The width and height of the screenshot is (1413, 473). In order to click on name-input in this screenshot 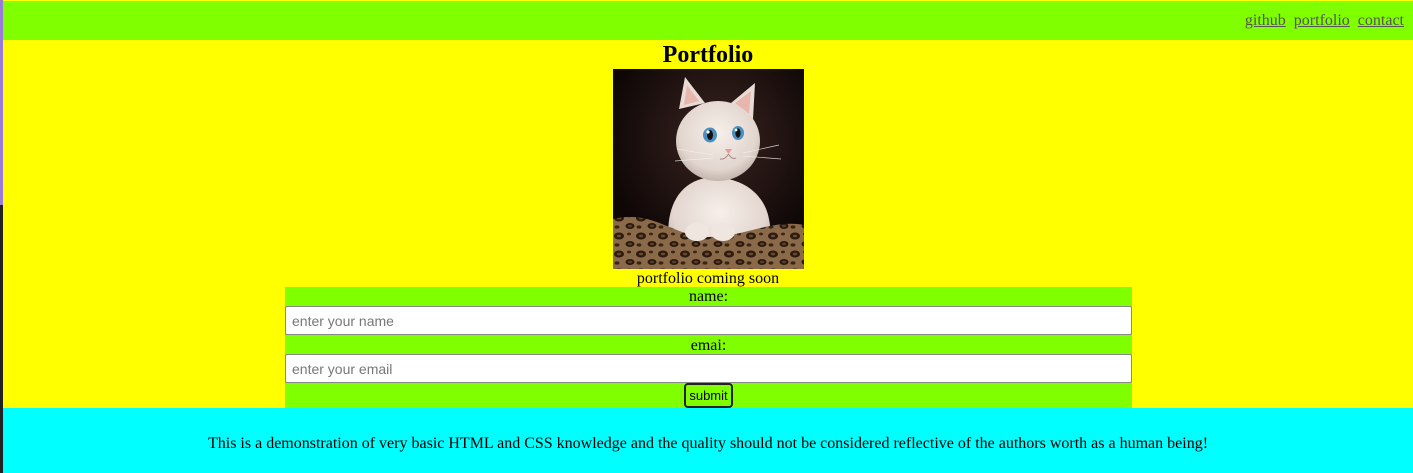, I will do `click(708, 320)`.